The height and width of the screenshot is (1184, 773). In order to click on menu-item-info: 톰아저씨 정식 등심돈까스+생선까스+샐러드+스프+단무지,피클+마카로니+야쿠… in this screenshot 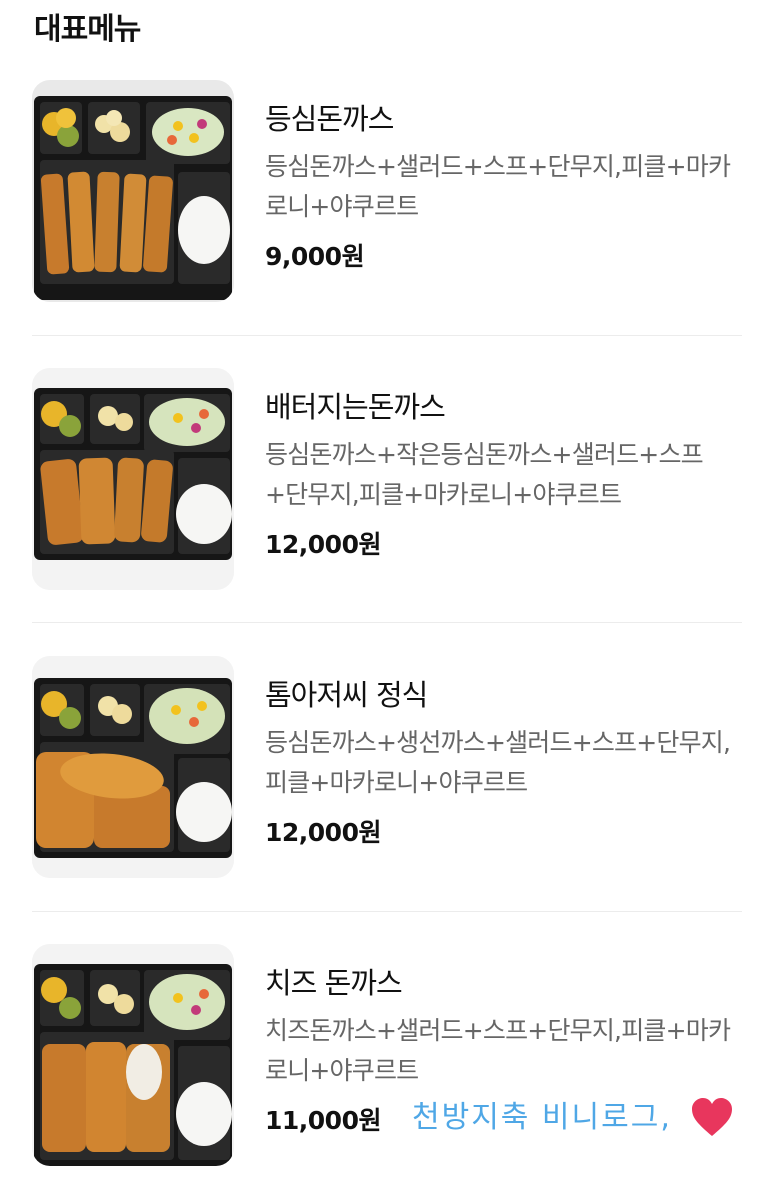, I will do `click(505, 763)`.